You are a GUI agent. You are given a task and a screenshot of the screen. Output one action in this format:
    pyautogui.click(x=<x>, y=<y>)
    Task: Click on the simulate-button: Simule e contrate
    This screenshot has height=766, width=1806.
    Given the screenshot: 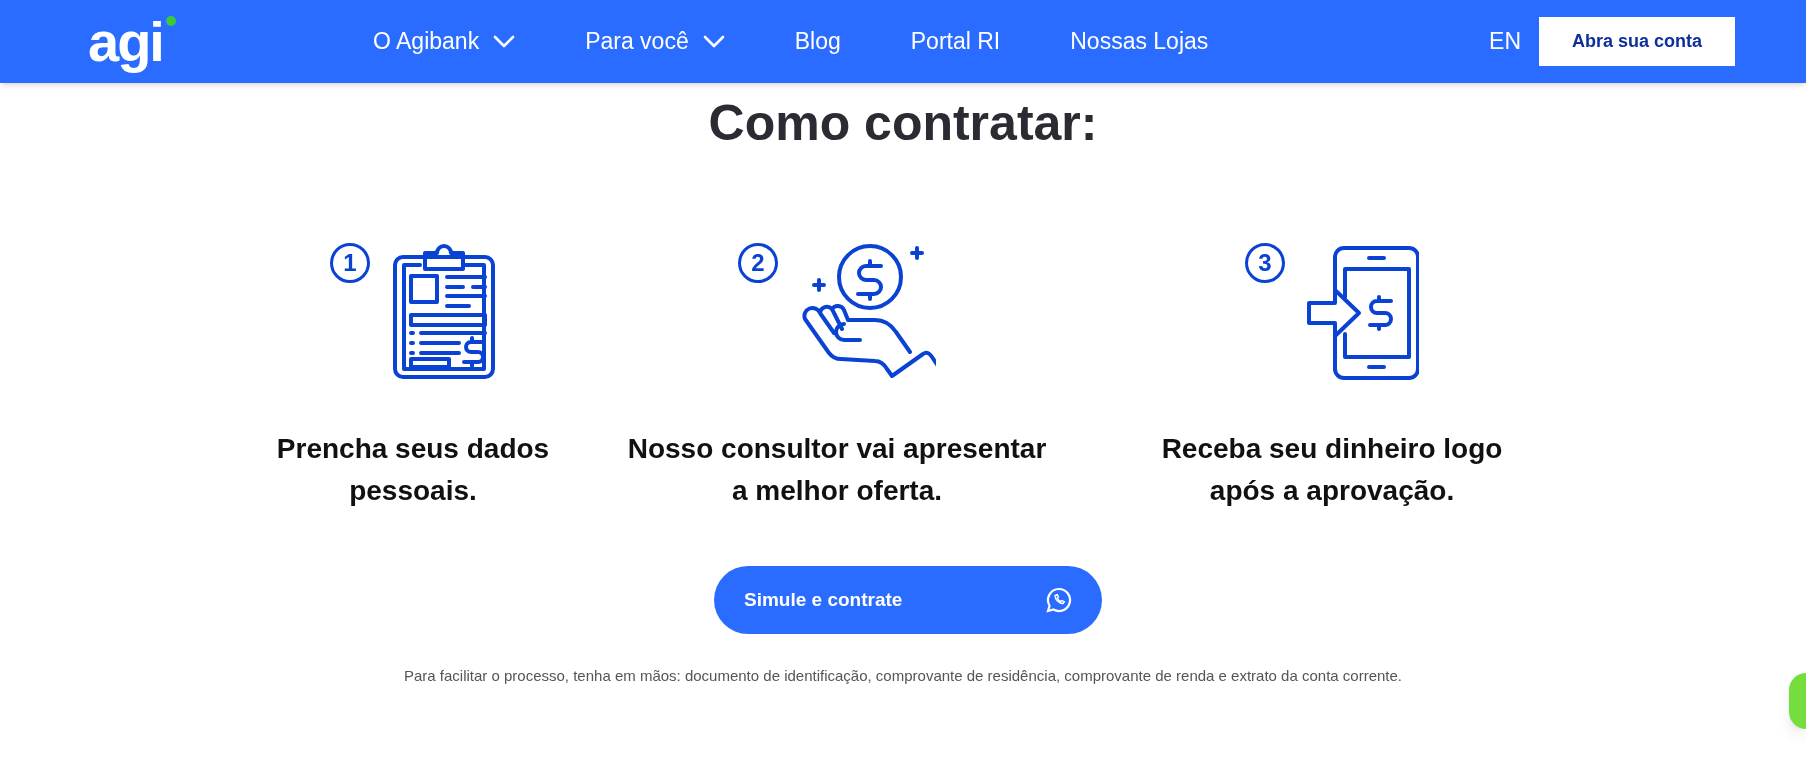 What is the action you would take?
    pyautogui.click(x=908, y=600)
    